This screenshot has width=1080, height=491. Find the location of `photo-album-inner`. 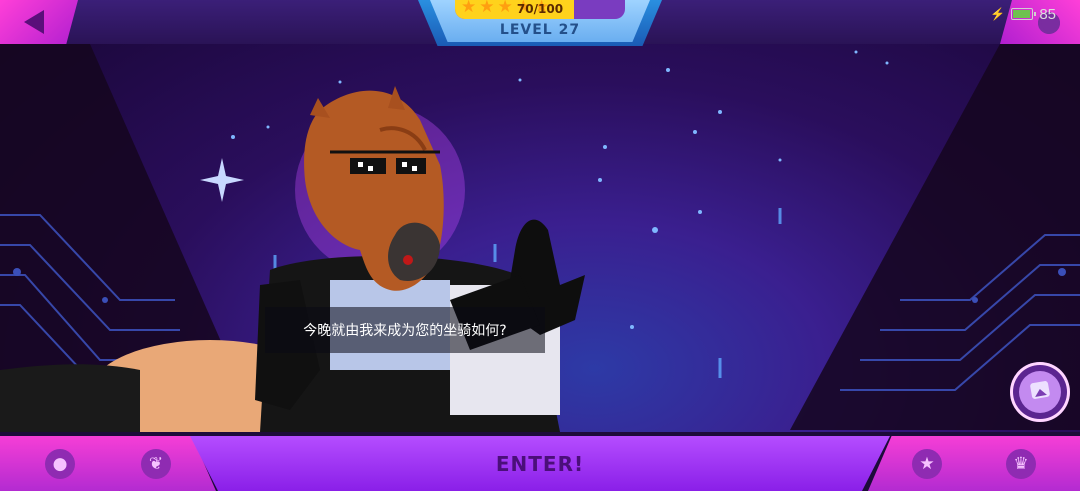

photo-album-inner is located at coordinates (1040, 392).